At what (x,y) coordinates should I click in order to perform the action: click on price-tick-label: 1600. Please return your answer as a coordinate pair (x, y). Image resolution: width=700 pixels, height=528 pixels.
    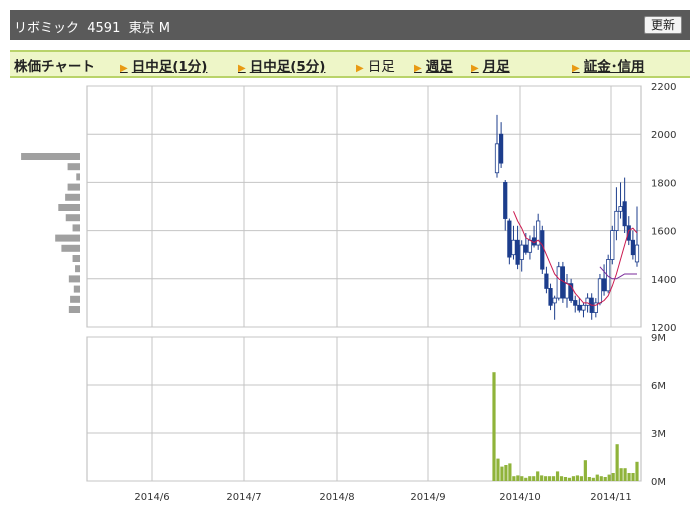
    Looking at the image, I should click on (663, 232).